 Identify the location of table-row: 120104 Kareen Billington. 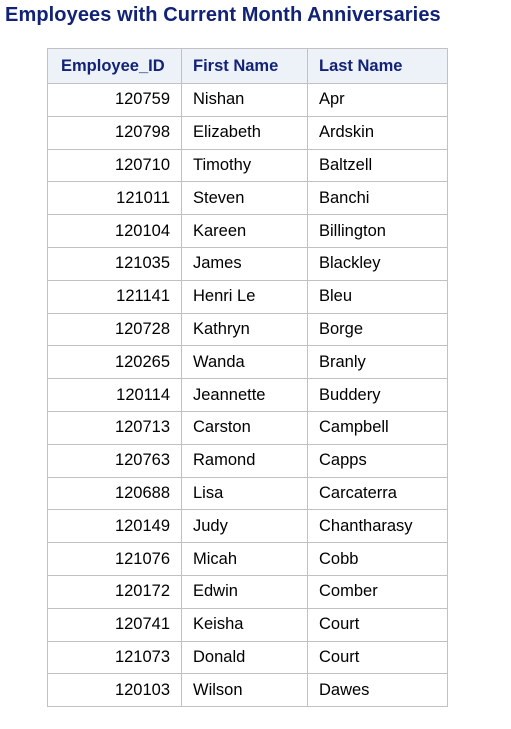
(247, 231).